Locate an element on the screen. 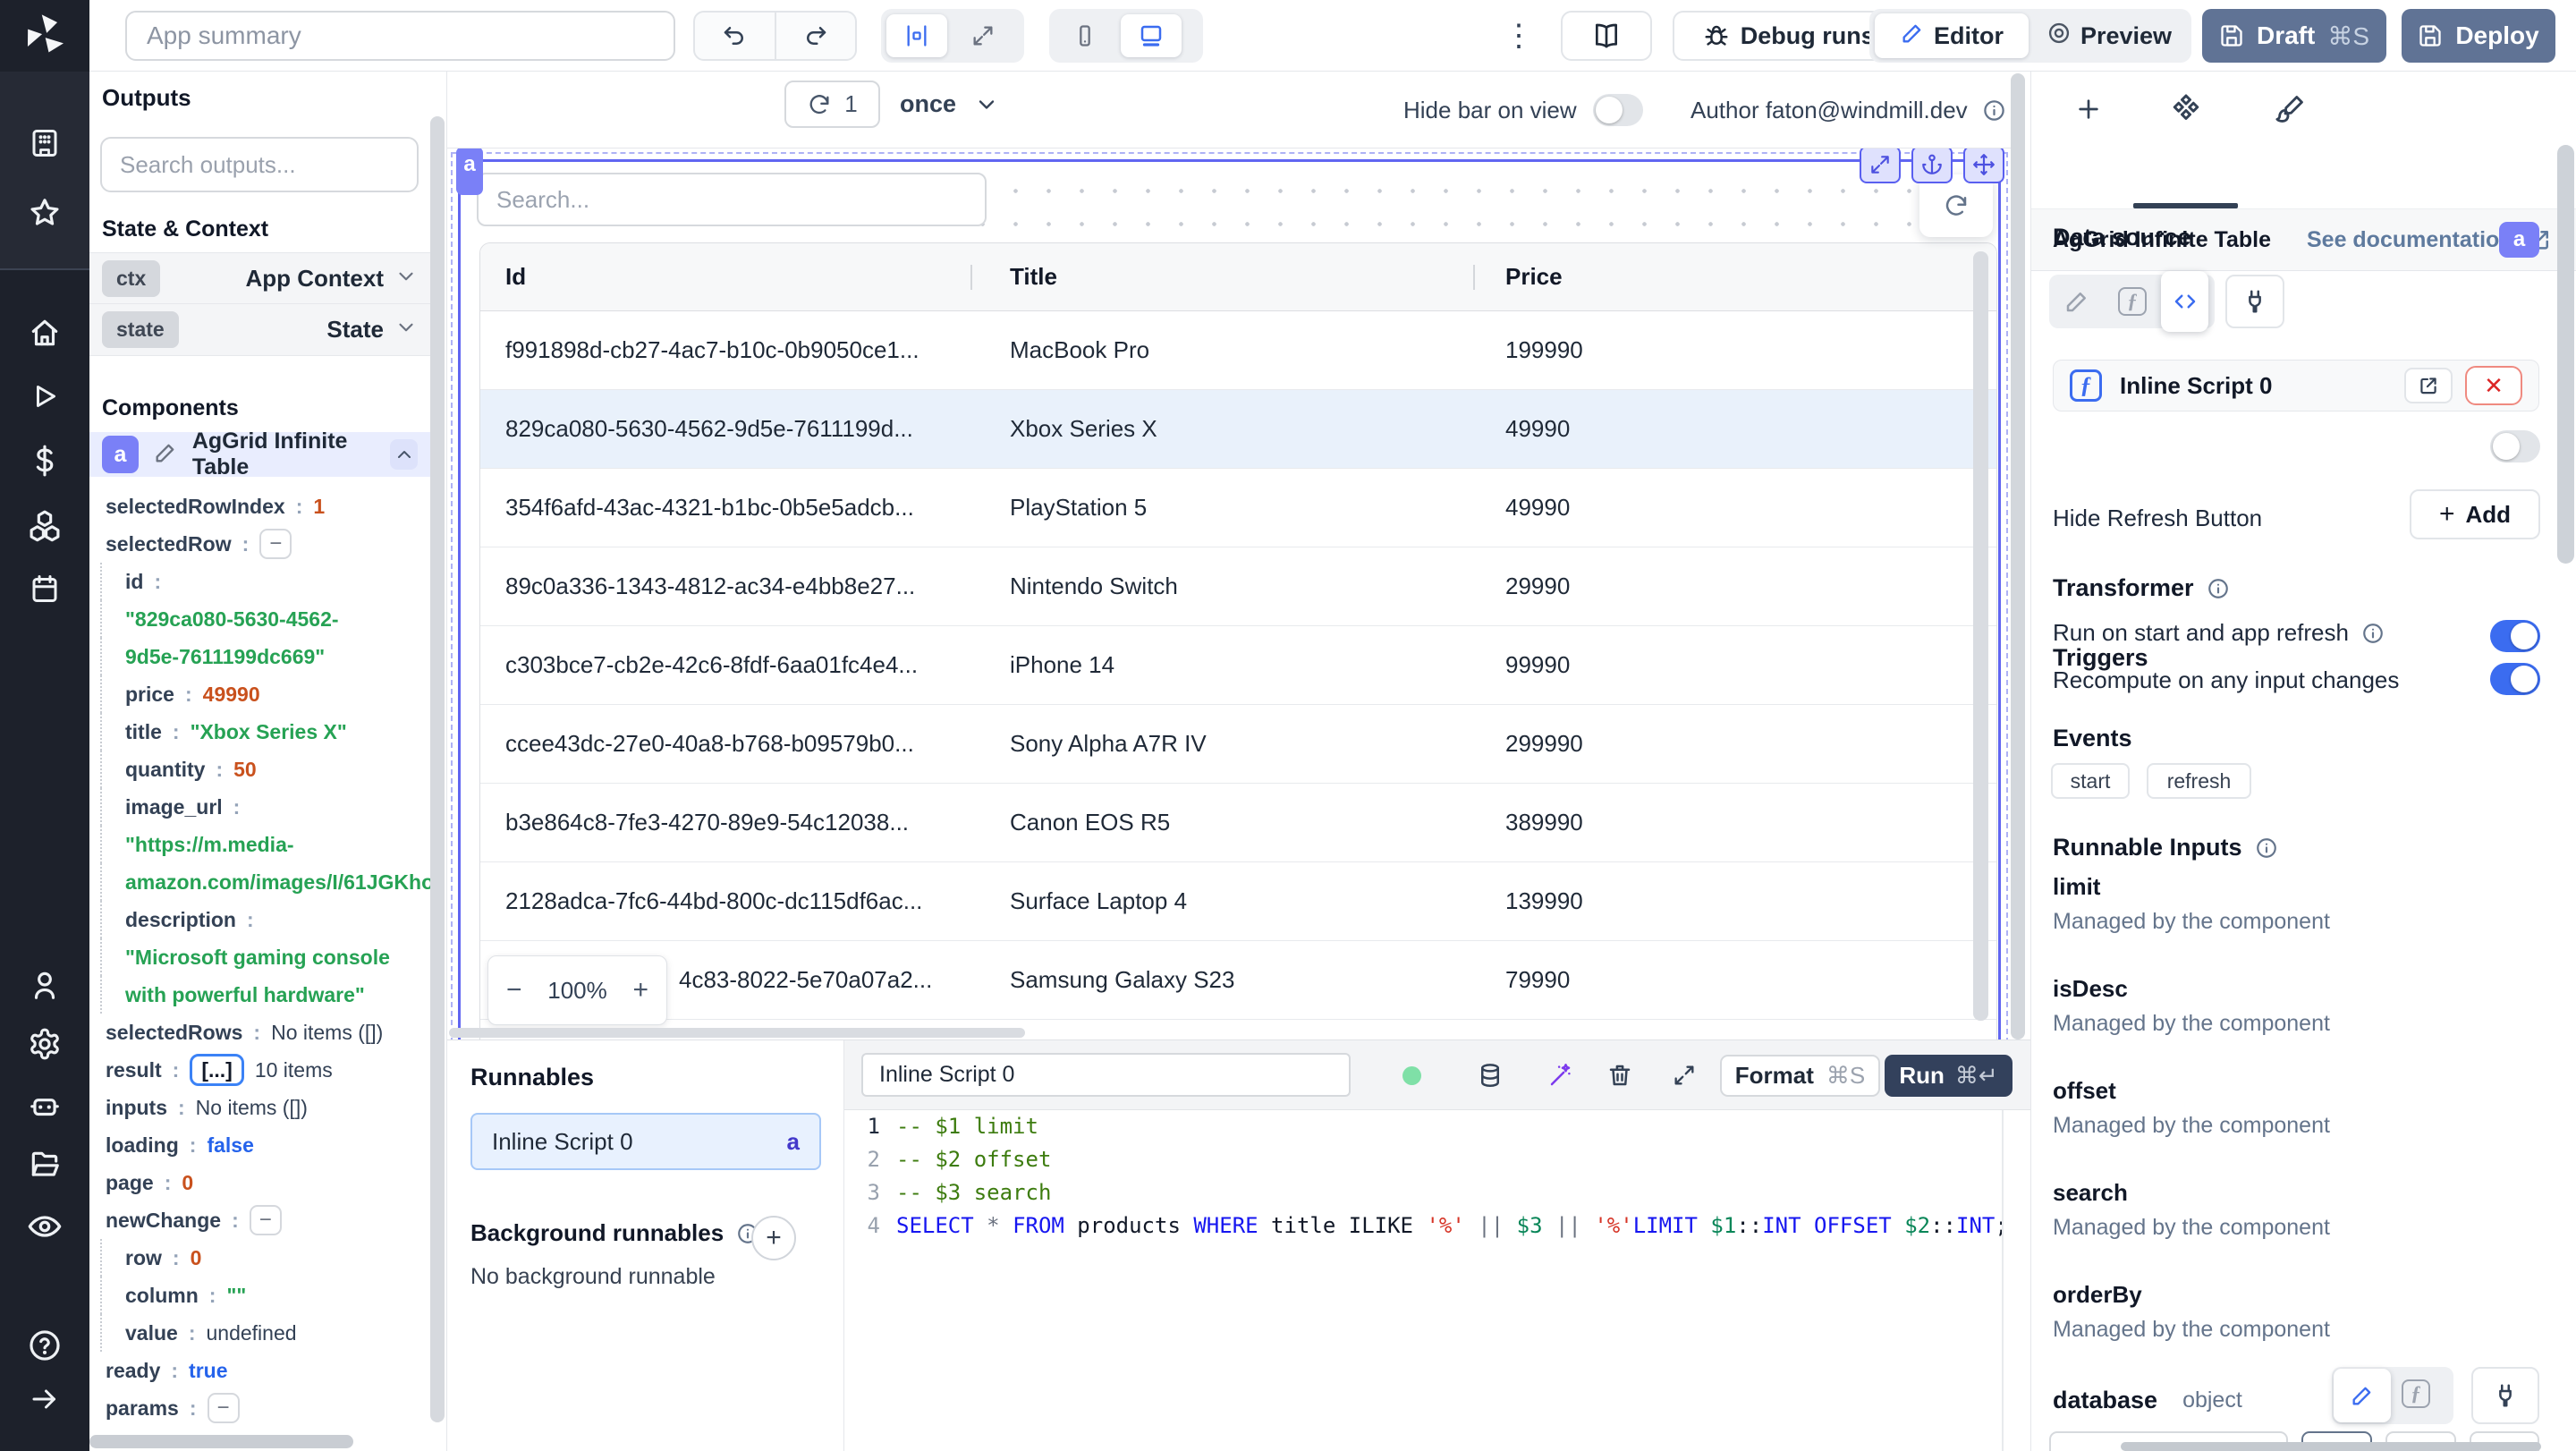  tab-add-component is located at coordinates (2088, 109).